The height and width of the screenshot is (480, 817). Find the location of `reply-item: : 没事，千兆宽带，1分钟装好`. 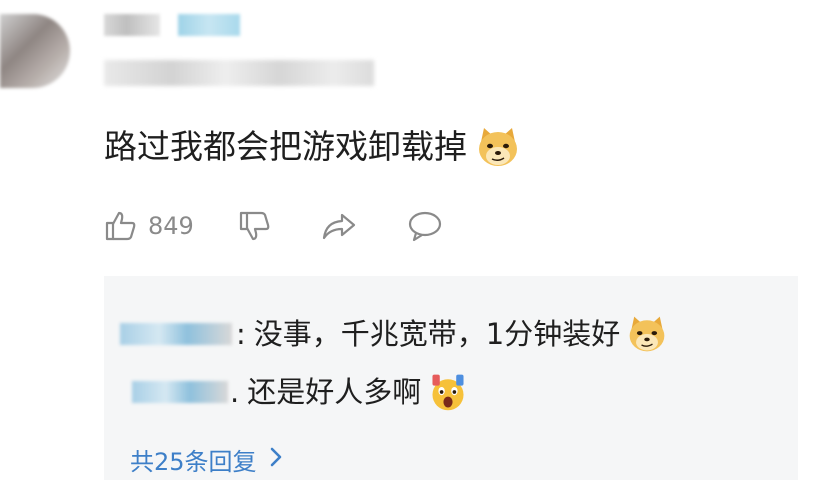

reply-item: : 没事，千兆宽带，1分钟装好 is located at coordinates (394, 334).